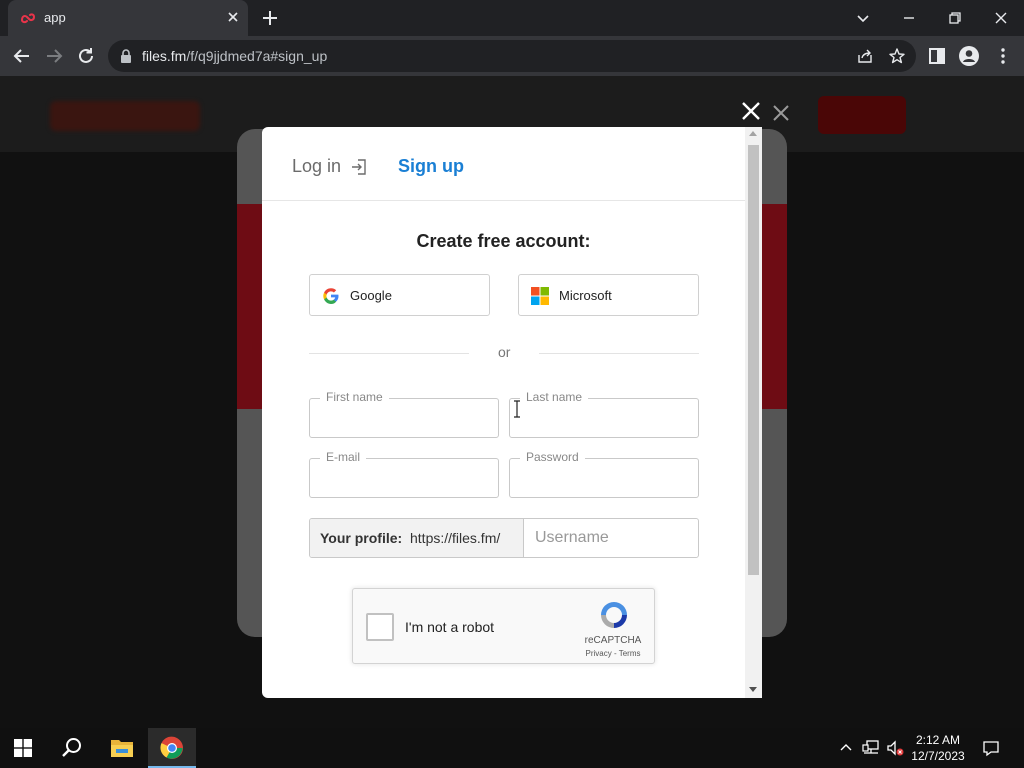  What do you see at coordinates (128, 18) in the screenshot?
I see `browser-tab: app` at bounding box center [128, 18].